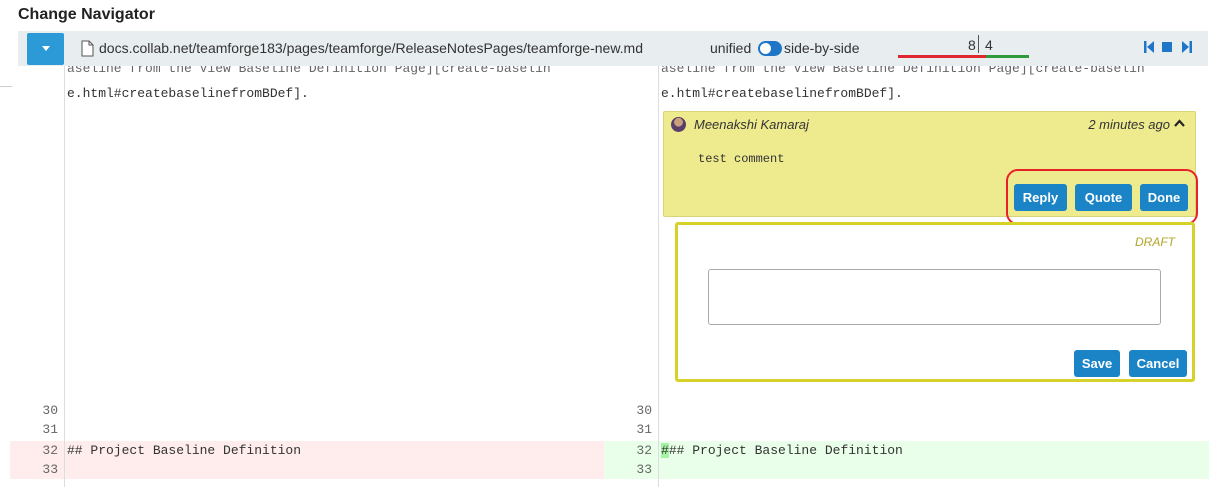 This screenshot has width=1209, height=487. I want to click on left-line-number-32: 32, so click(50, 450).